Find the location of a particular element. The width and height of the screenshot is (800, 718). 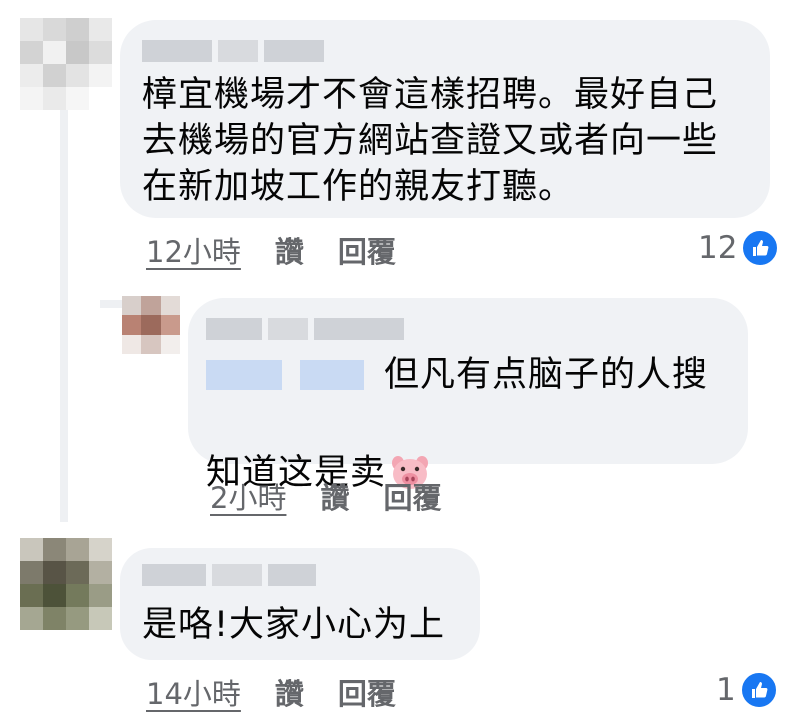

reply-actions: 2小時 讚 回覆 is located at coordinates (325, 496).